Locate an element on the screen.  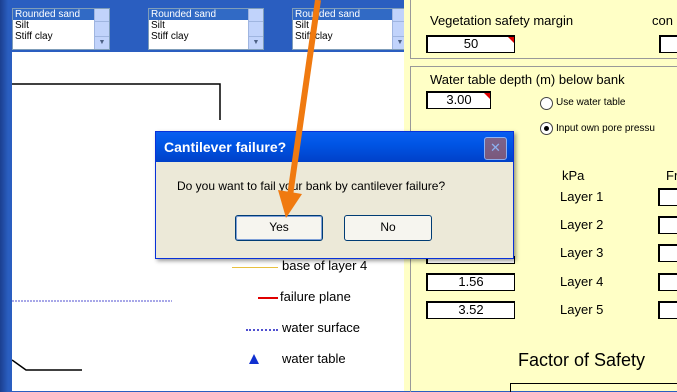
annotation-arrow-icon is located at coordinates (299, 109).